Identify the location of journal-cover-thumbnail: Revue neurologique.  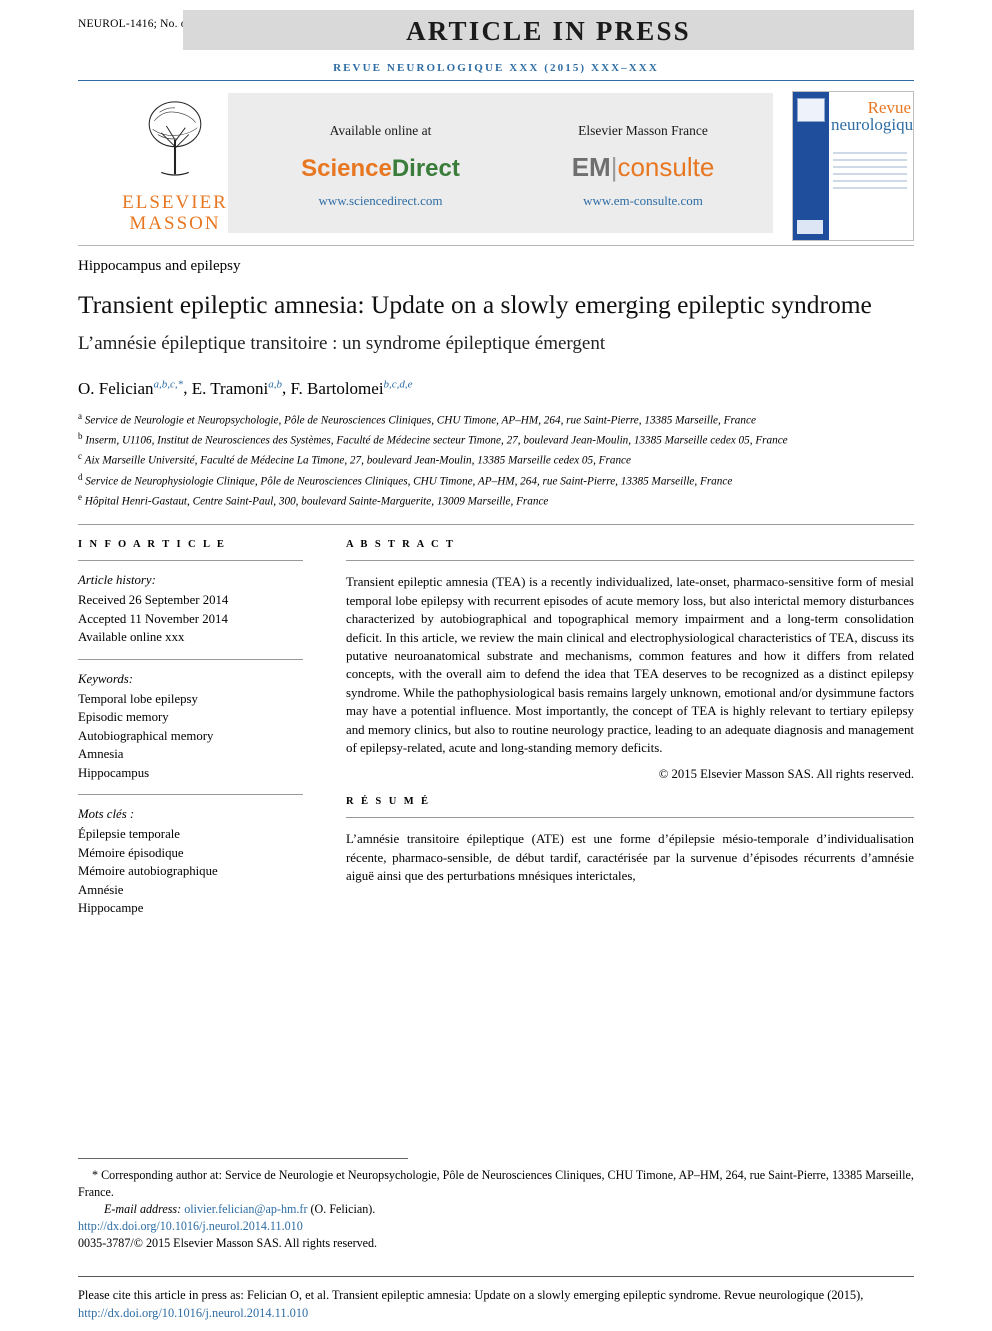
(853, 166).